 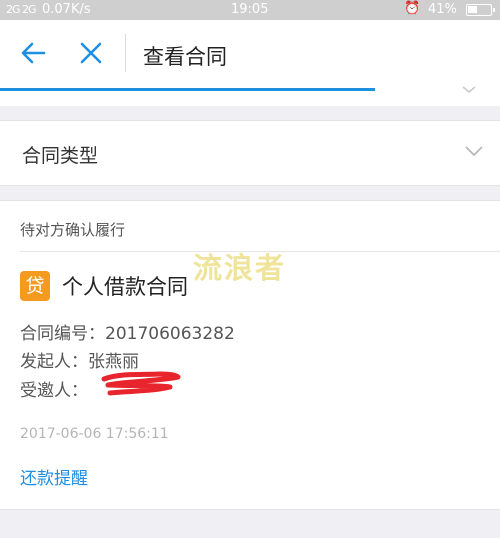 I want to click on nav-divider, so click(x=125, y=53).